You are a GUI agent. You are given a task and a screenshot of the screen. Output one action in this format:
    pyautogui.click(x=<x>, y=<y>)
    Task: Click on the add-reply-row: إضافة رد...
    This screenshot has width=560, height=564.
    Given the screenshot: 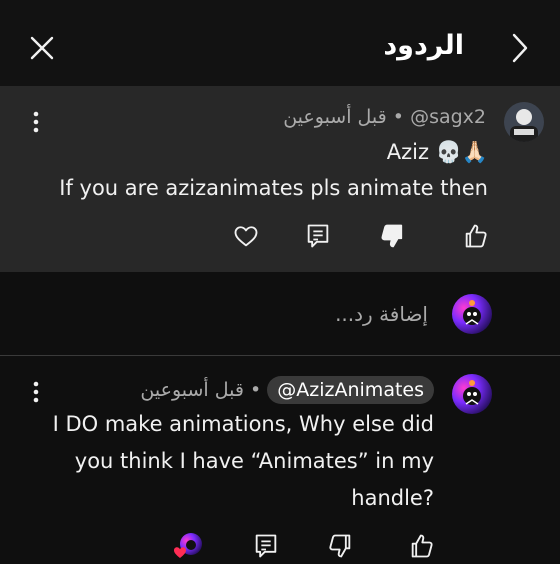 What is the action you would take?
    pyautogui.click(x=280, y=314)
    